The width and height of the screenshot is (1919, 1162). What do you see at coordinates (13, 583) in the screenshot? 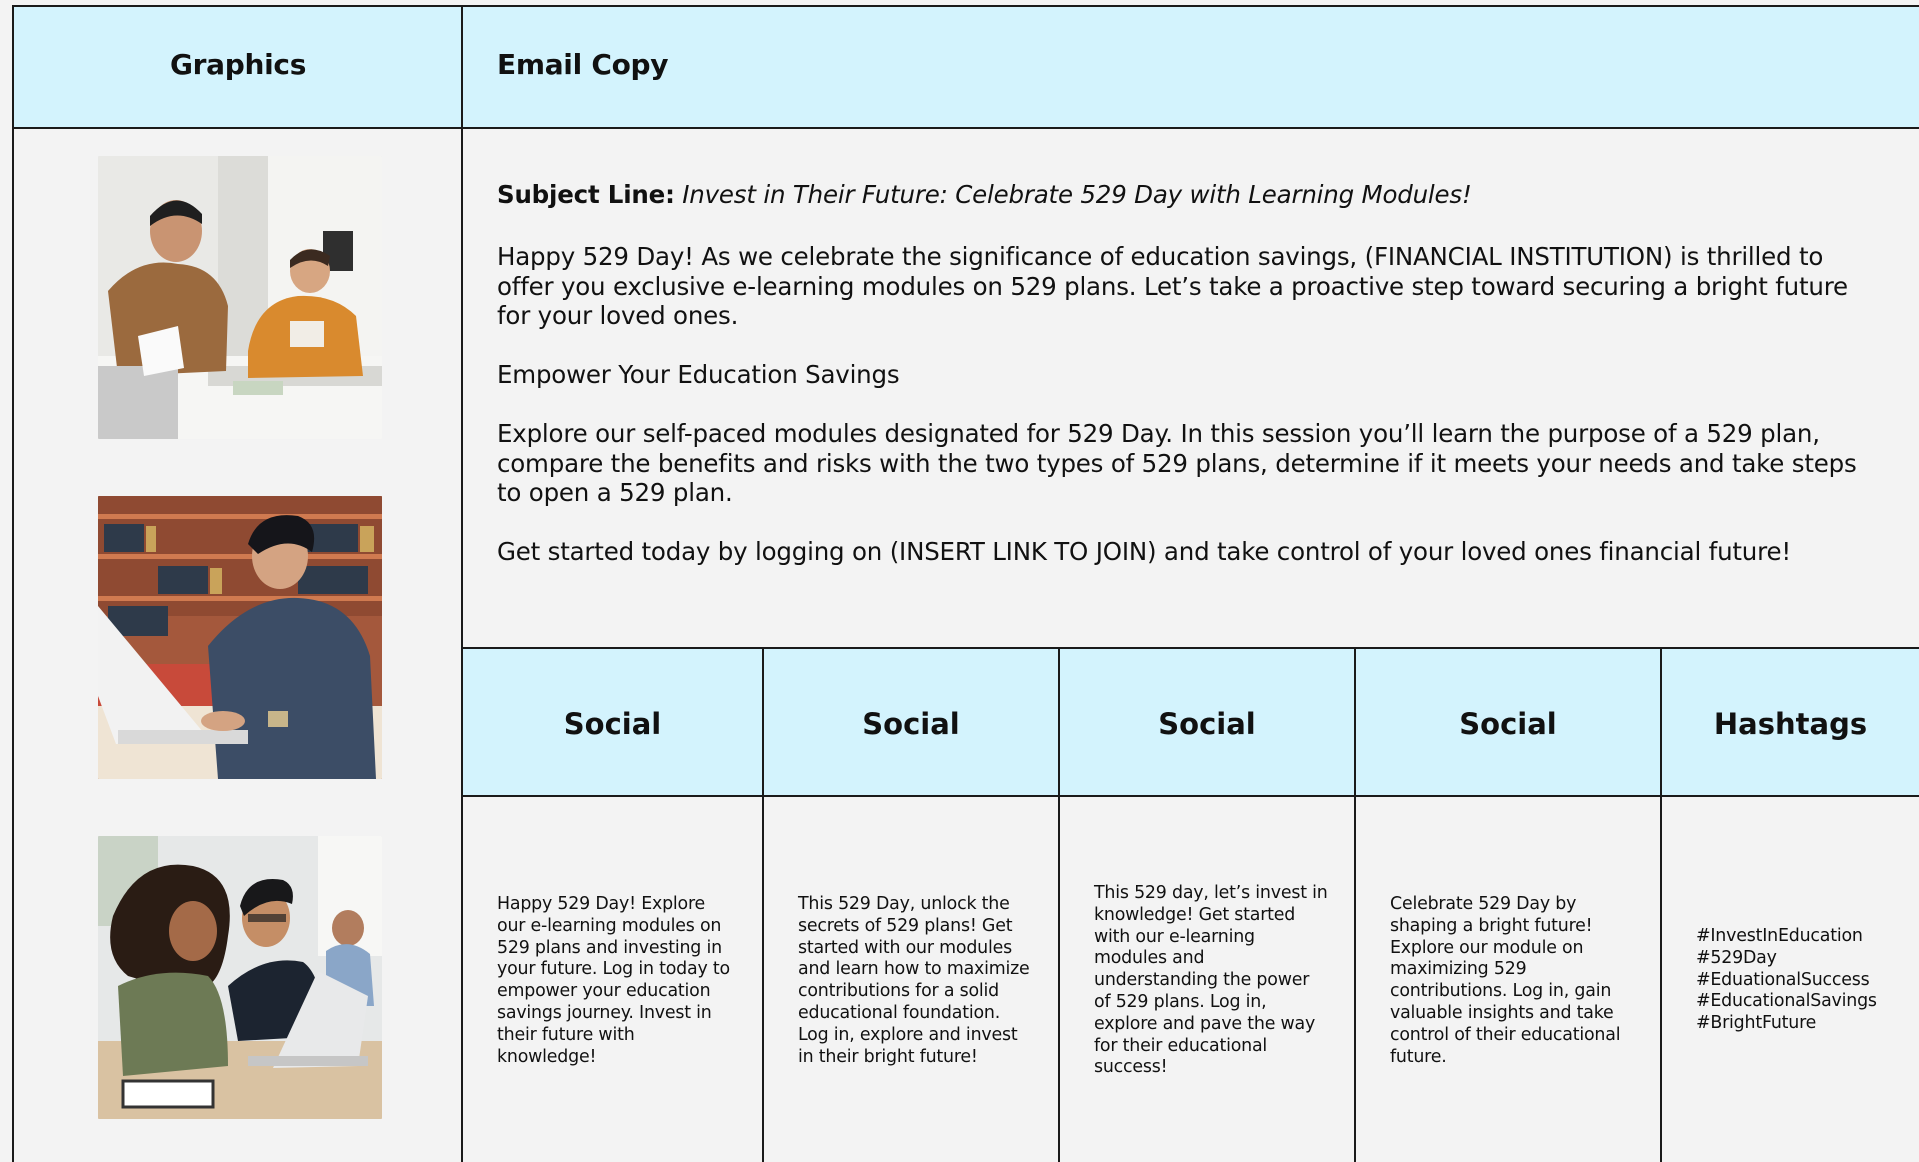
I see `grid-line-left` at bounding box center [13, 583].